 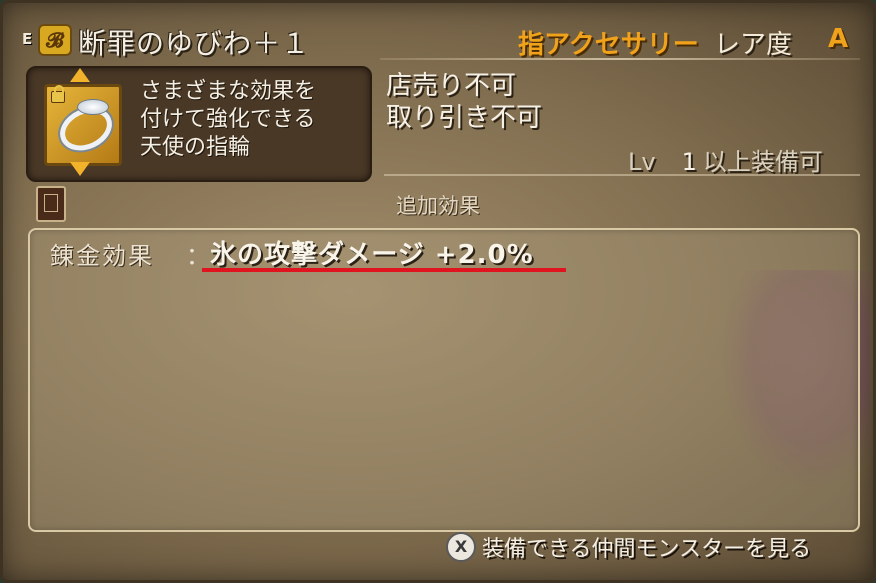 I want to click on lv-suffix: 以上装備可, so click(x=762, y=162).